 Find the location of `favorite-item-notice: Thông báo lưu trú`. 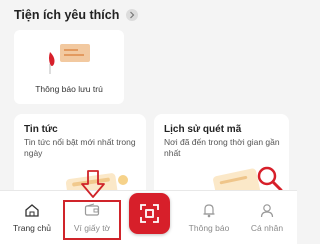

favorite-item-notice: Thông báo lưu trú is located at coordinates (69, 67).